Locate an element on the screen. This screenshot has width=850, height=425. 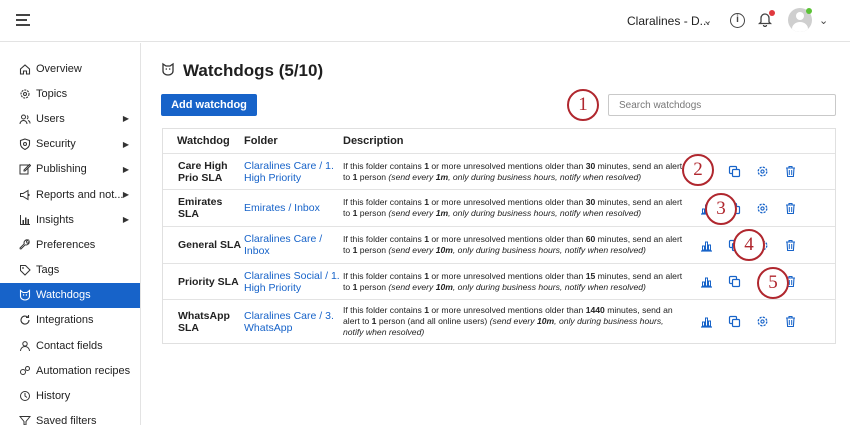
watchdog-icon is located at coordinates (168, 71).